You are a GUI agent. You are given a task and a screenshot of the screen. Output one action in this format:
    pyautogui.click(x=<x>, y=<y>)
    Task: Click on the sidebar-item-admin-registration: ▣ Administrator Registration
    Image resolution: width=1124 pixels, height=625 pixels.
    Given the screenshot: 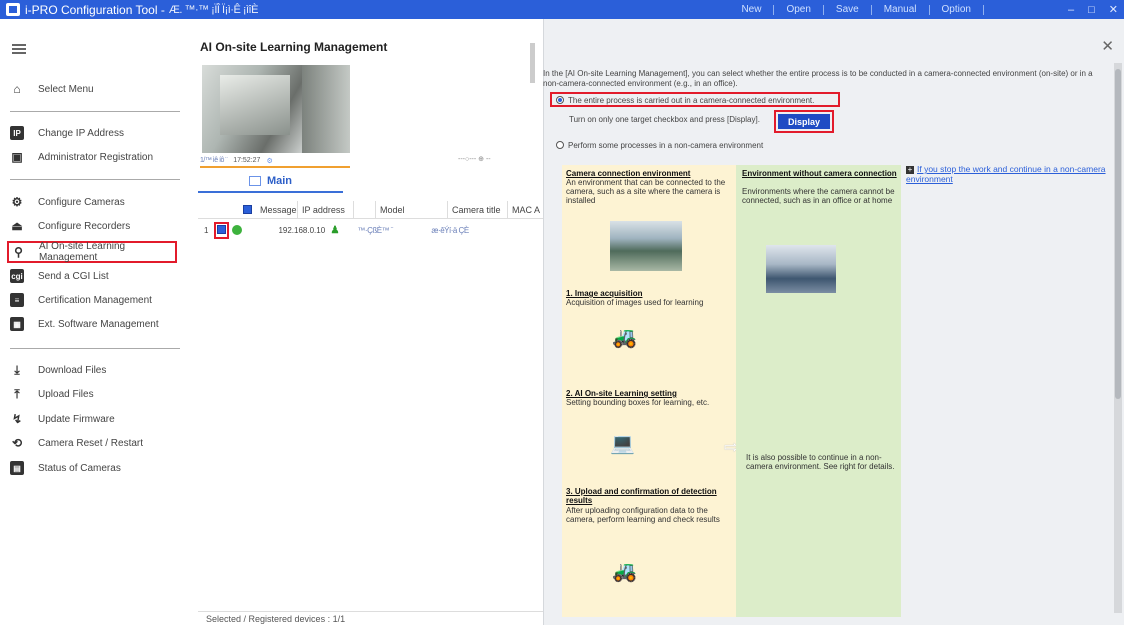 What is the action you would take?
    pyautogui.click(x=81, y=157)
    